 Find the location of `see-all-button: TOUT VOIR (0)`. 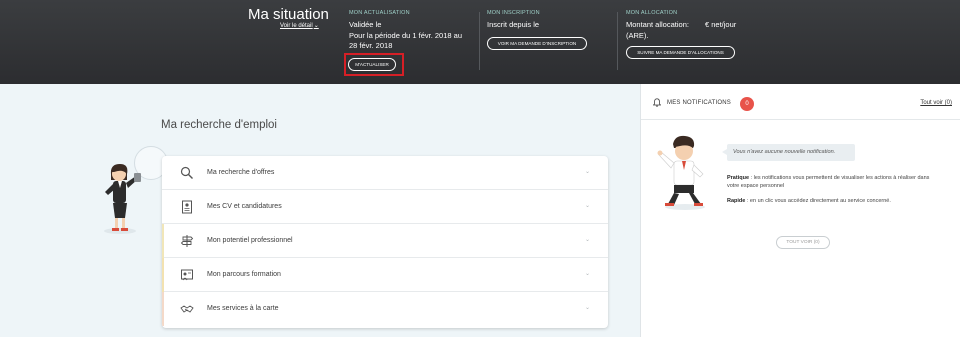

see-all-button: TOUT VOIR (0) is located at coordinates (803, 242).